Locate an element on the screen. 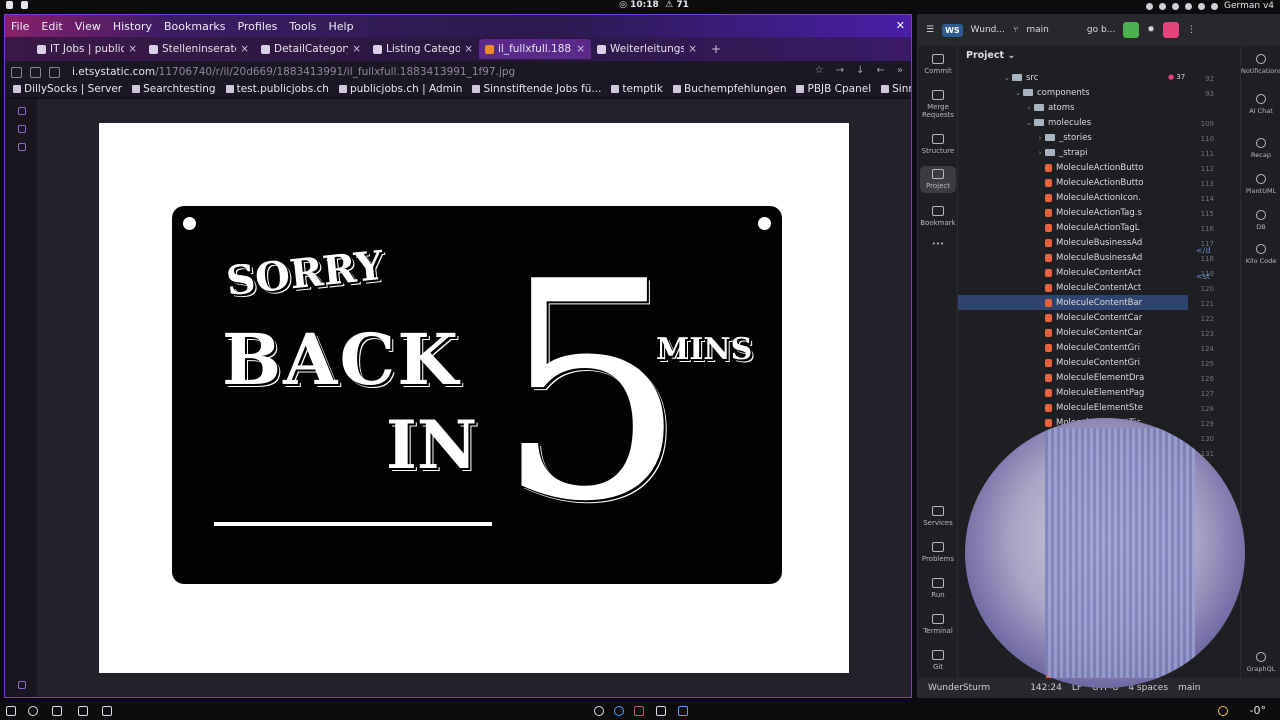 The width and height of the screenshot is (1280, 720). app-icon is located at coordinates (683, 711).